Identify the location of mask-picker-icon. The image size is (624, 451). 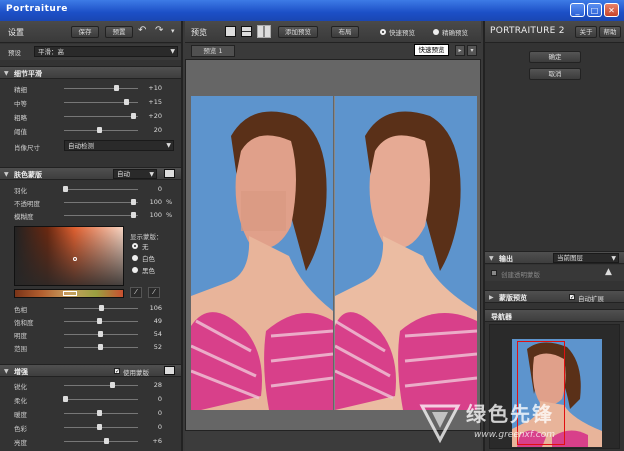
(169, 173).